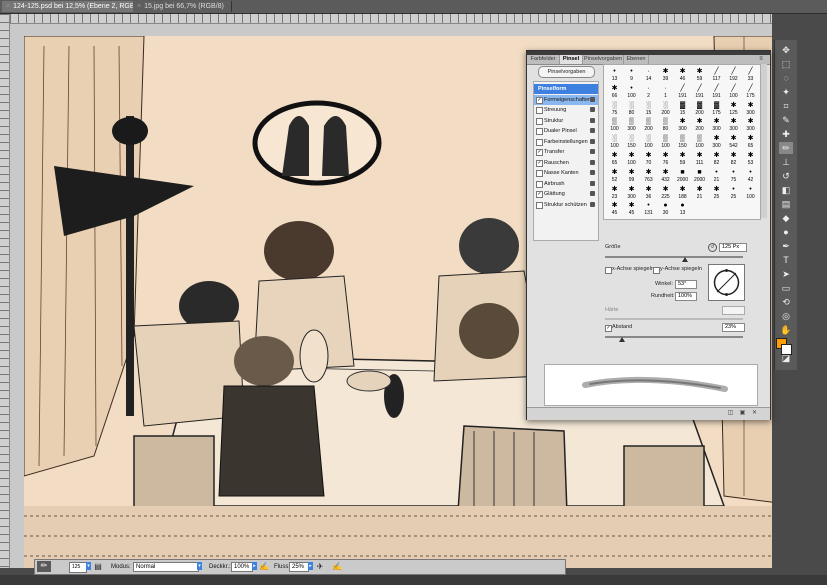 The height and width of the screenshot is (585, 827). I want to click on brush-picker-arrow: ▾, so click(88, 566).